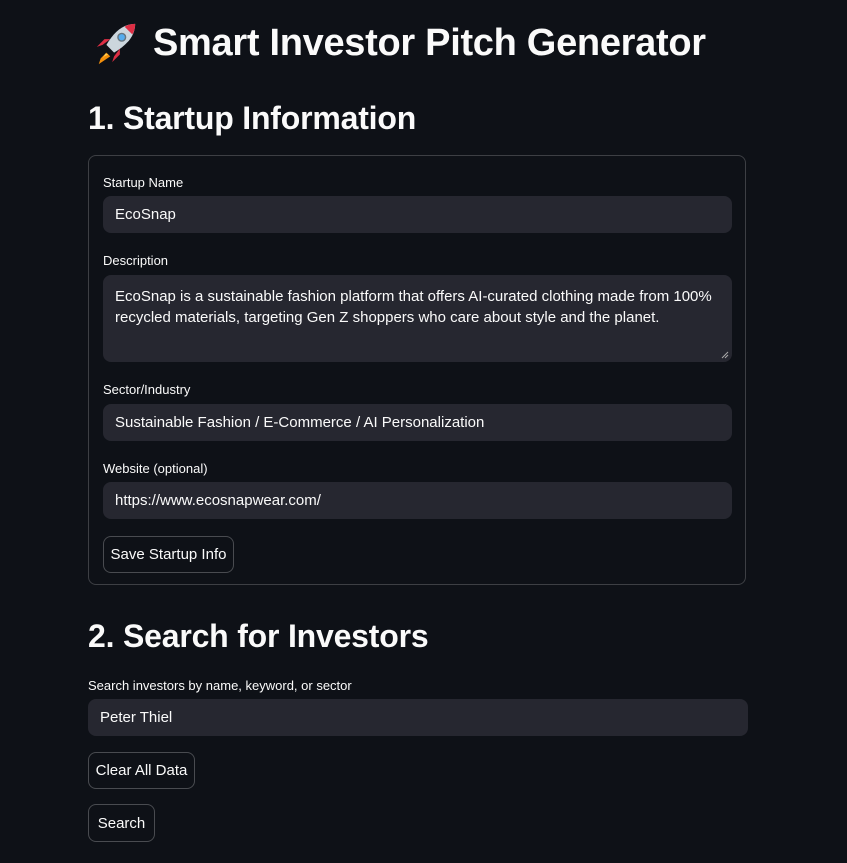 The height and width of the screenshot is (863, 847). Describe the element at coordinates (417, 214) in the screenshot. I see `startup-name-input: EcoSnap` at that location.